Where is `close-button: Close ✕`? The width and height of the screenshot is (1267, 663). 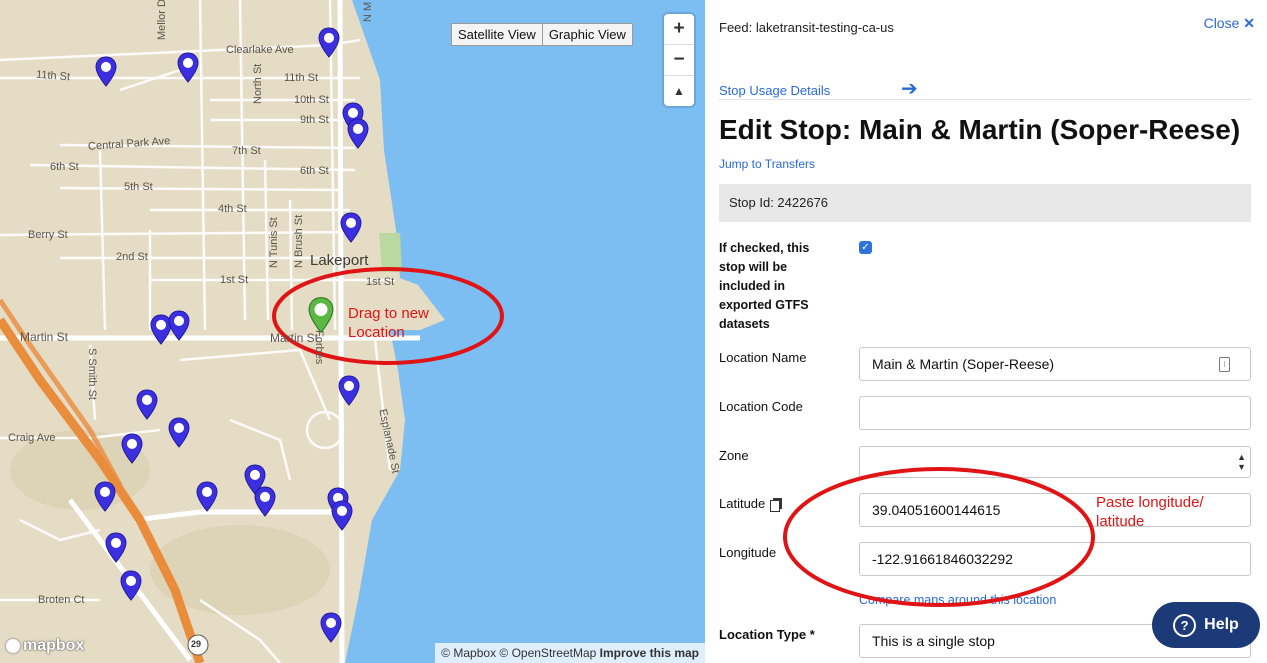 close-button: Close ✕ is located at coordinates (1229, 23).